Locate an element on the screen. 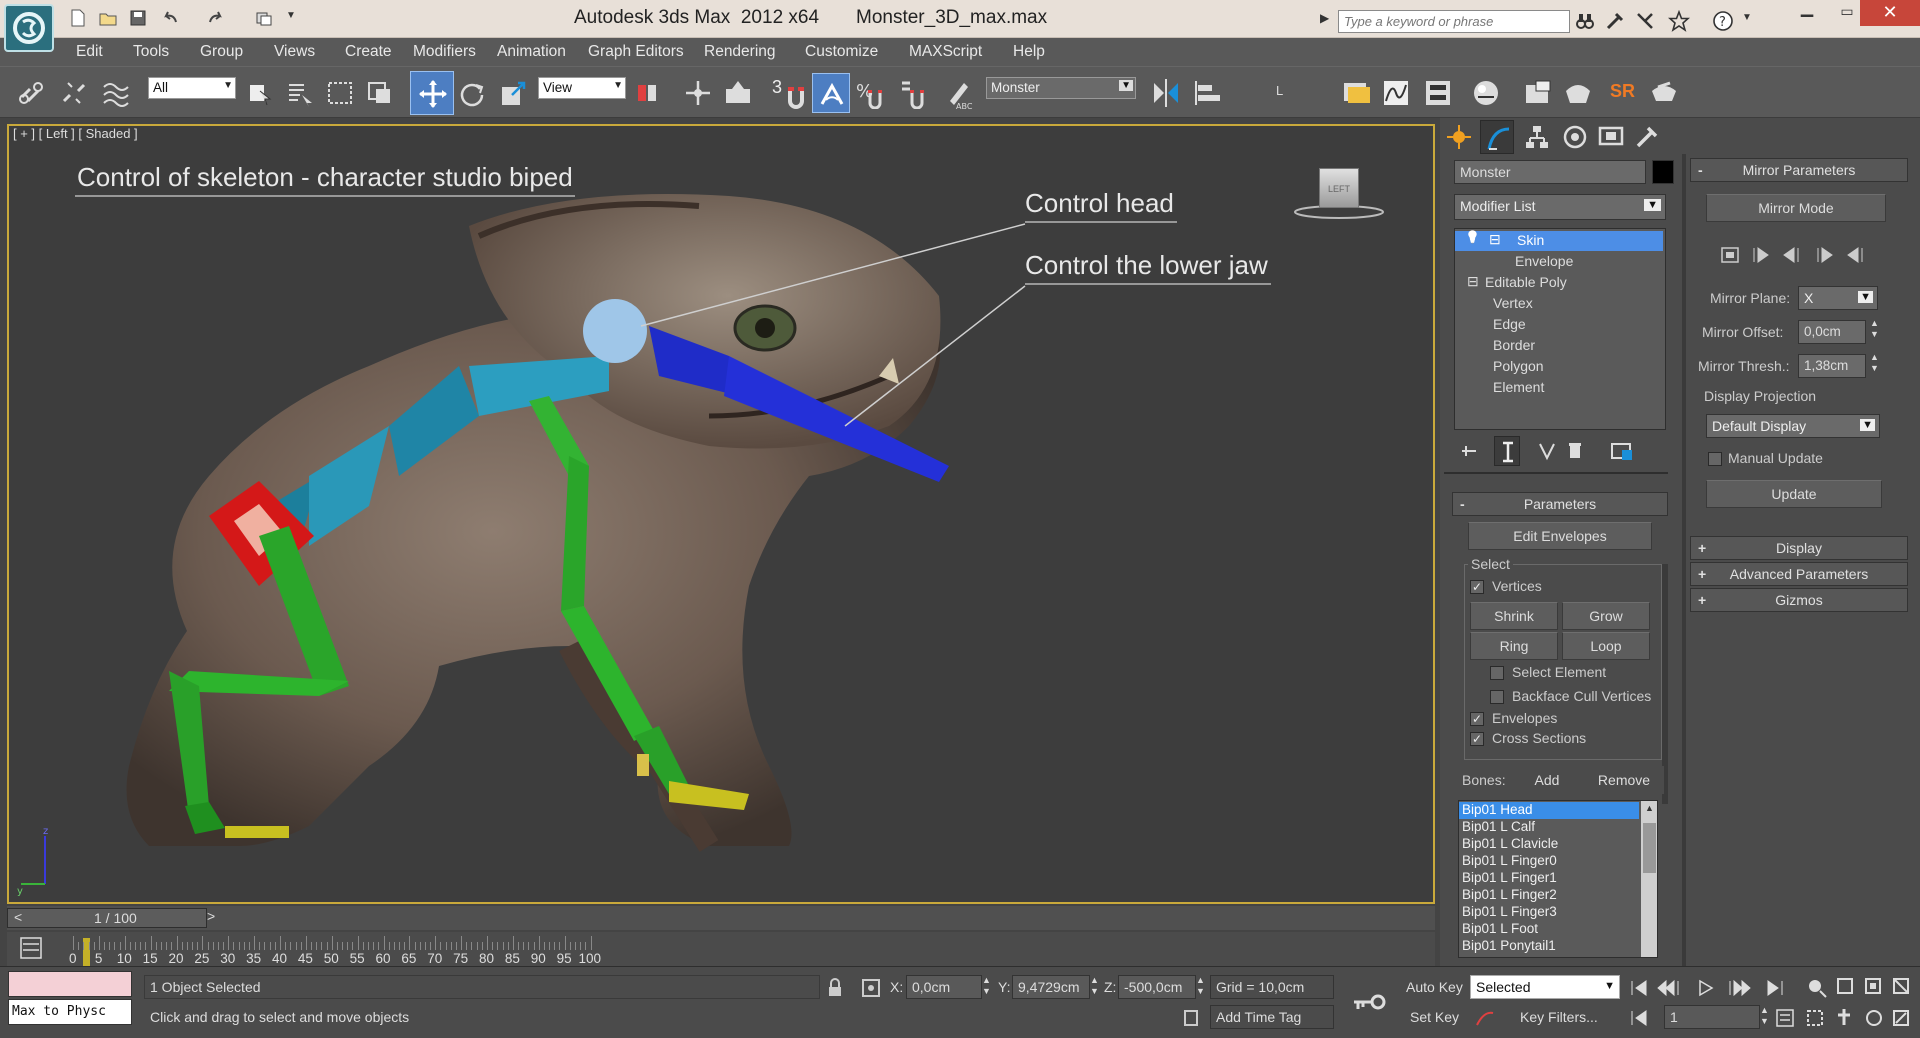  schematic-view-icon is located at coordinates (1438, 93).